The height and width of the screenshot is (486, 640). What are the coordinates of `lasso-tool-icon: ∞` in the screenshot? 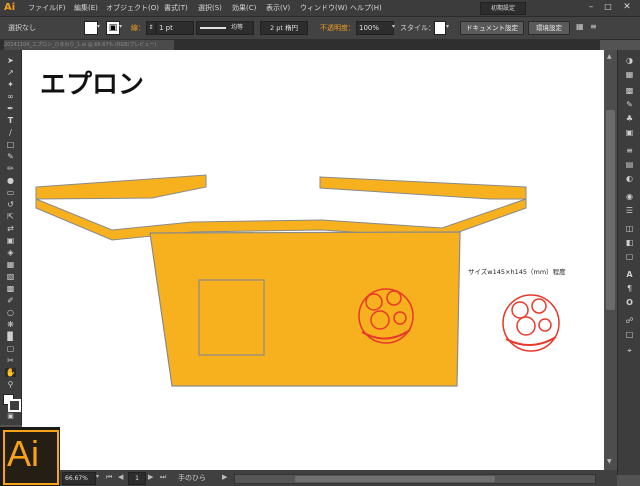 It's located at (10, 96).